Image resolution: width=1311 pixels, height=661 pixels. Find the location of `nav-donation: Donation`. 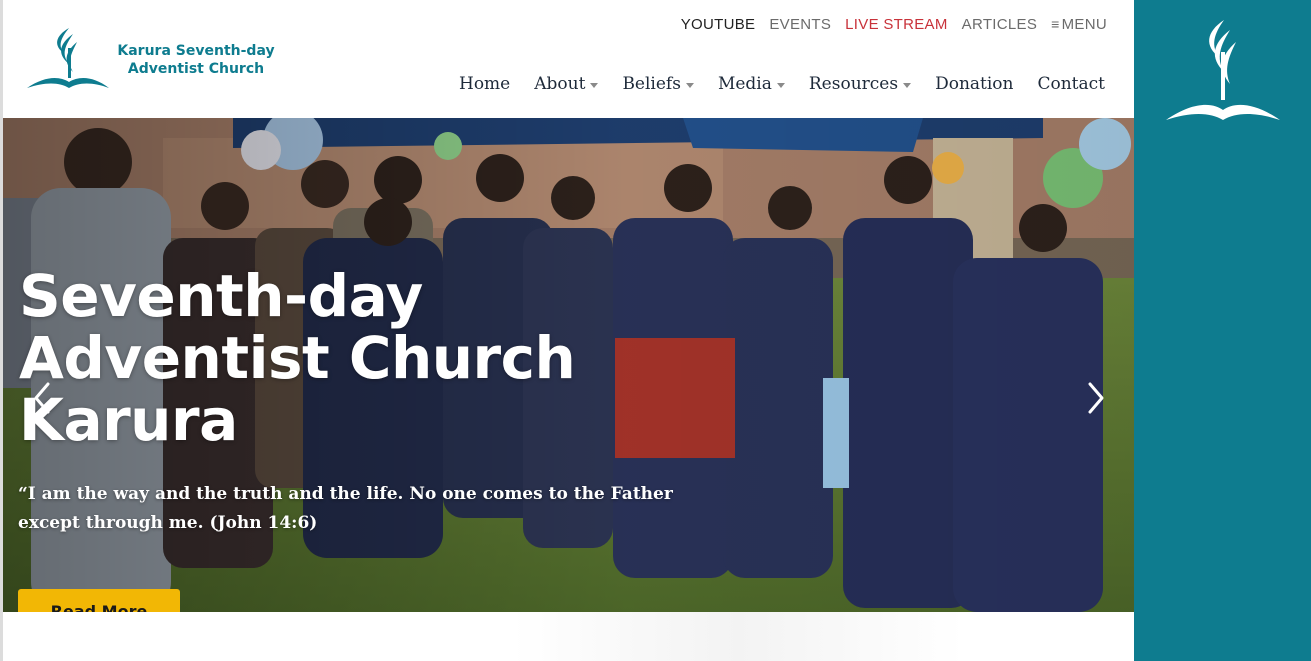

nav-donation: Donation is located at coordinates (974, 84).